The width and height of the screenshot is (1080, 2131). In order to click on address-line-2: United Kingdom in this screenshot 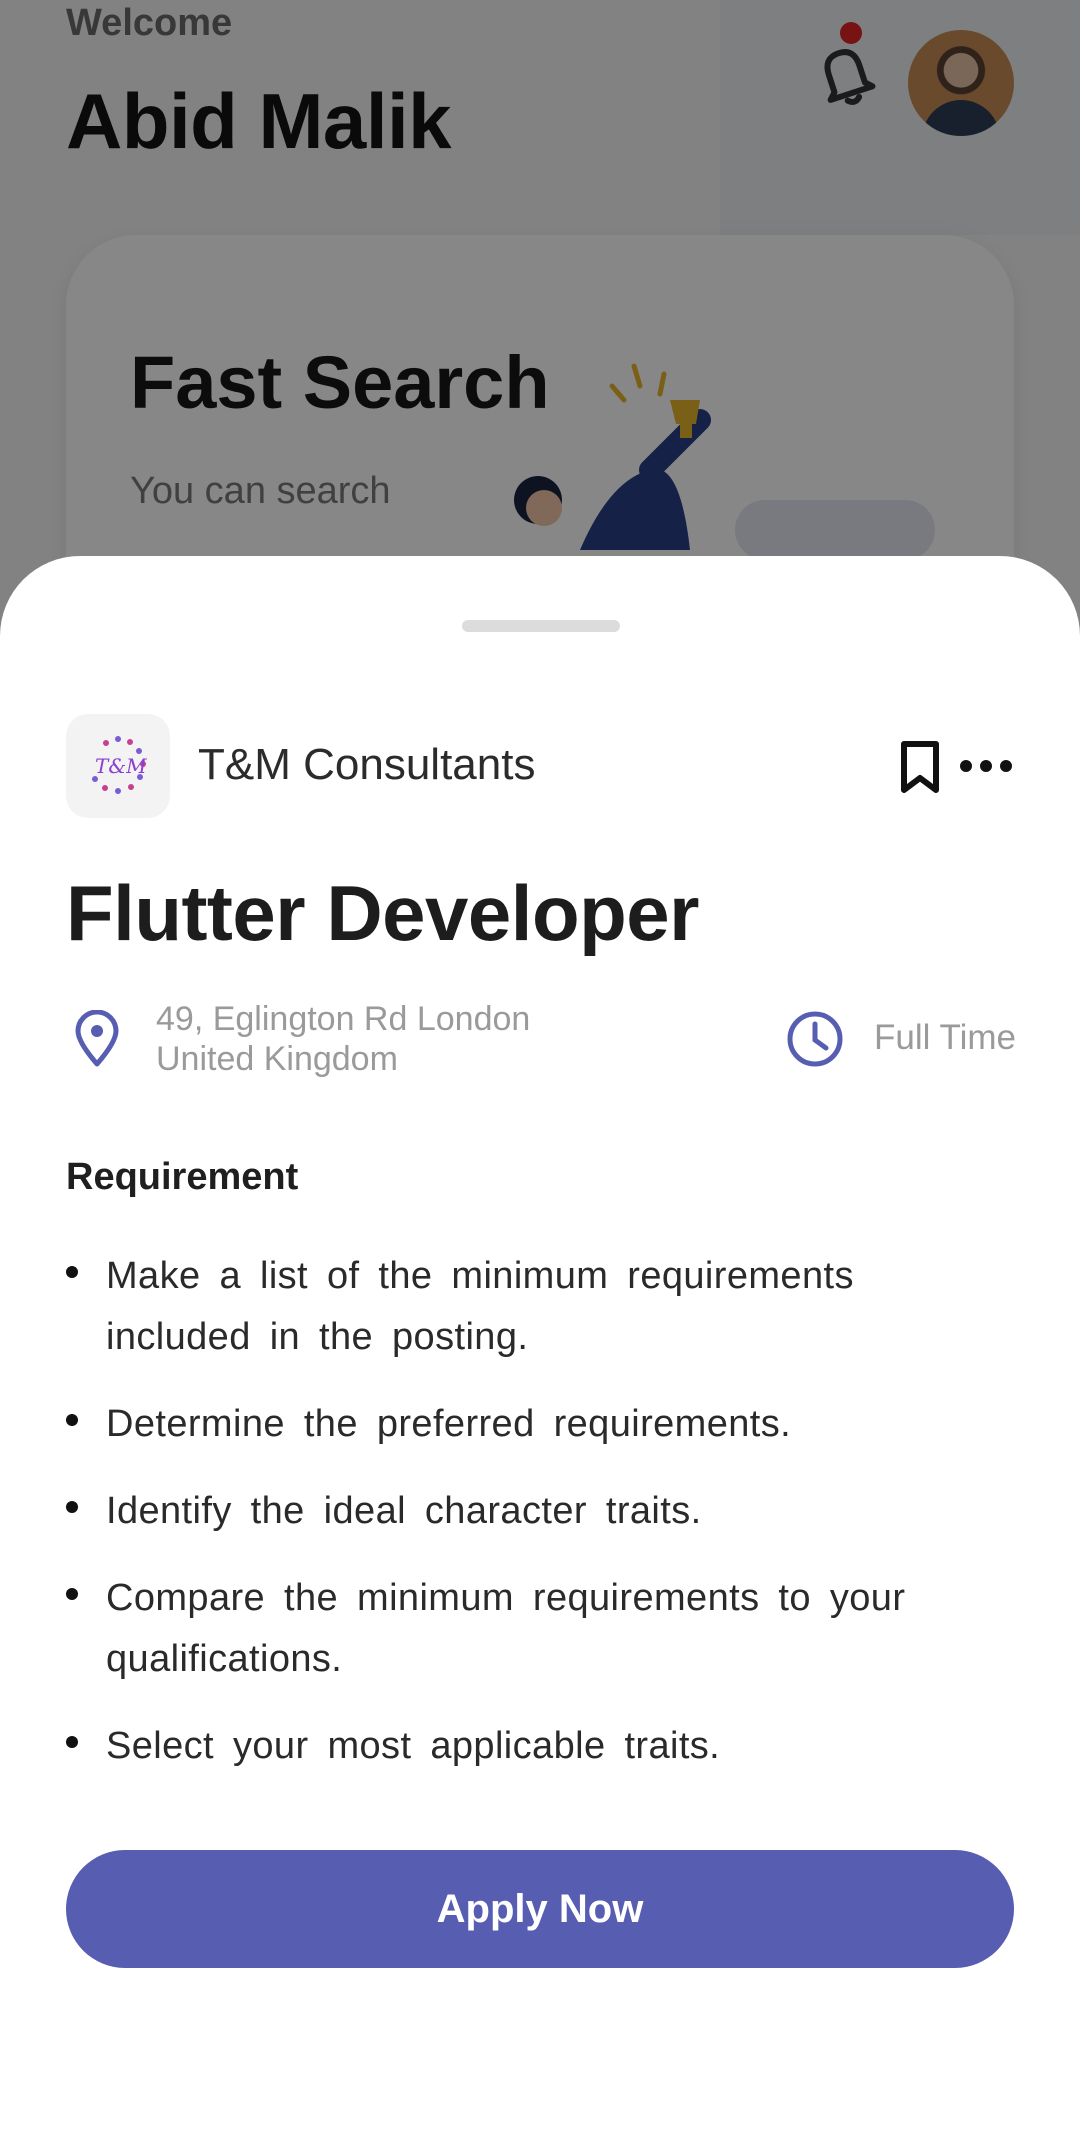, I will do `click(277, 1059)`.